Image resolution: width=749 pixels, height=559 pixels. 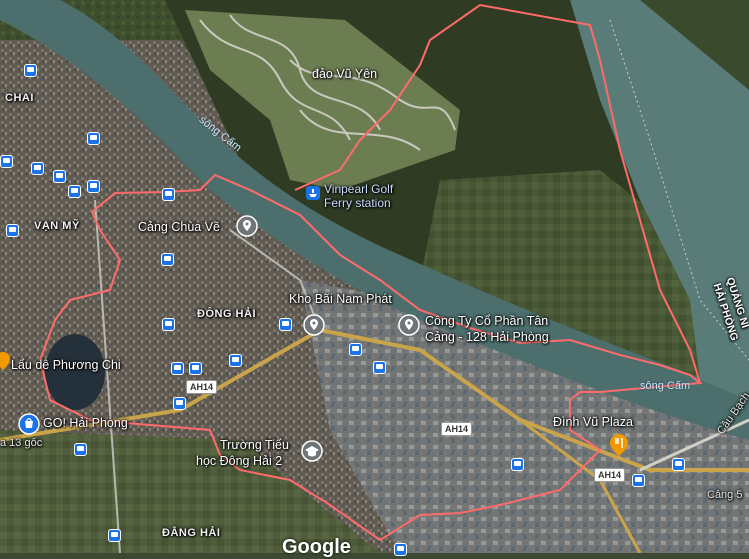 What do you see at coordinates (191, 533) in the screenshot?
I see `label-dang-hai: ĐẰNG HẢI` at bounding box center [191, 533].